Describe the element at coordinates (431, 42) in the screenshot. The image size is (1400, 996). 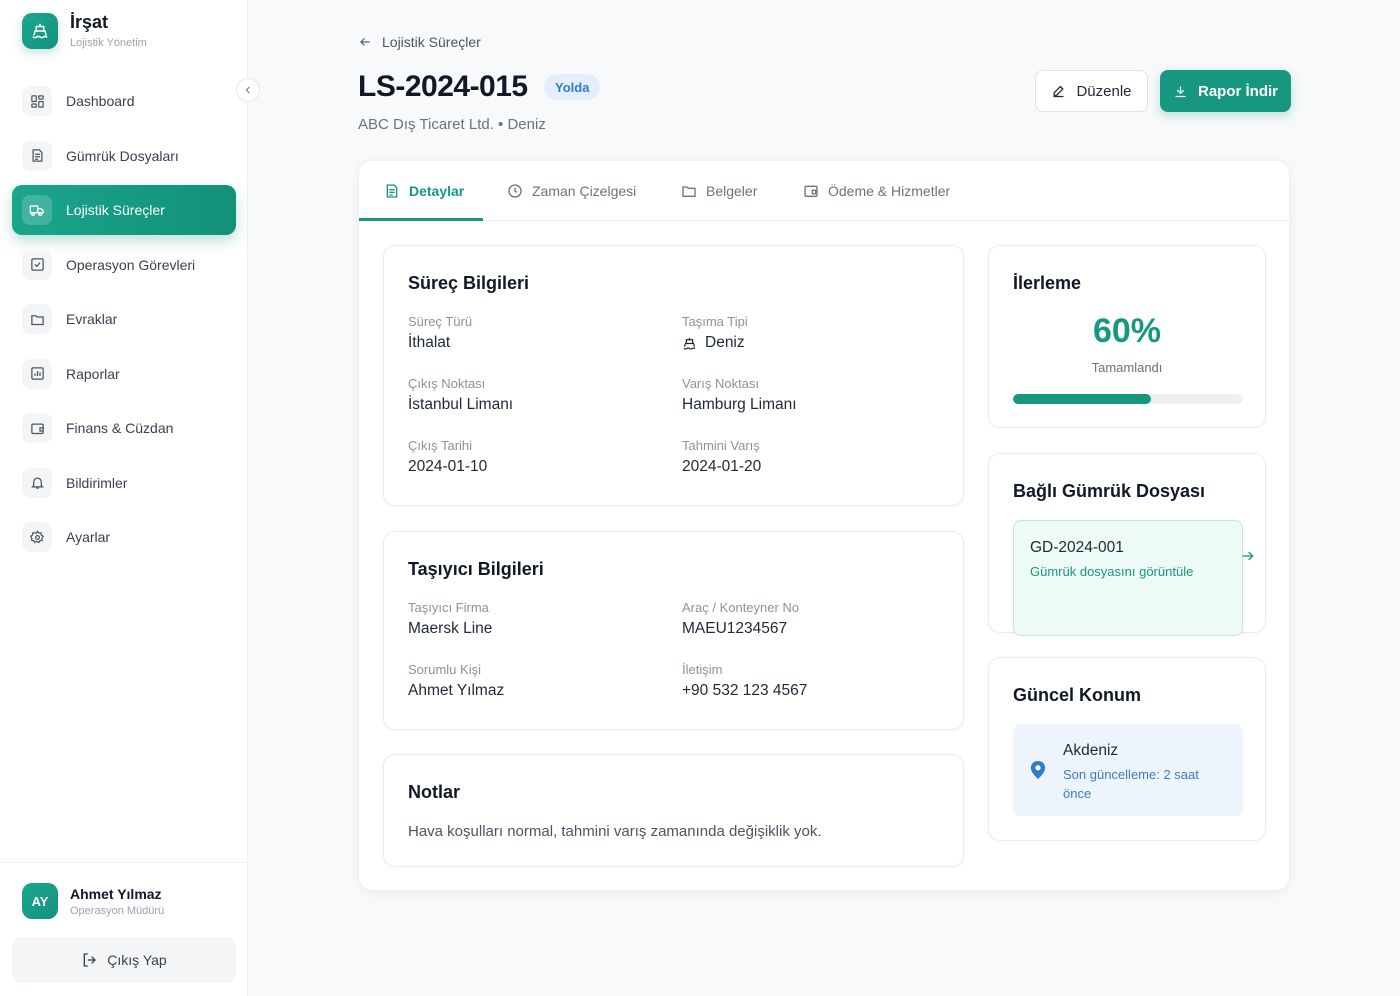
I see `back-label: Lojistik Süreçler` at that location.